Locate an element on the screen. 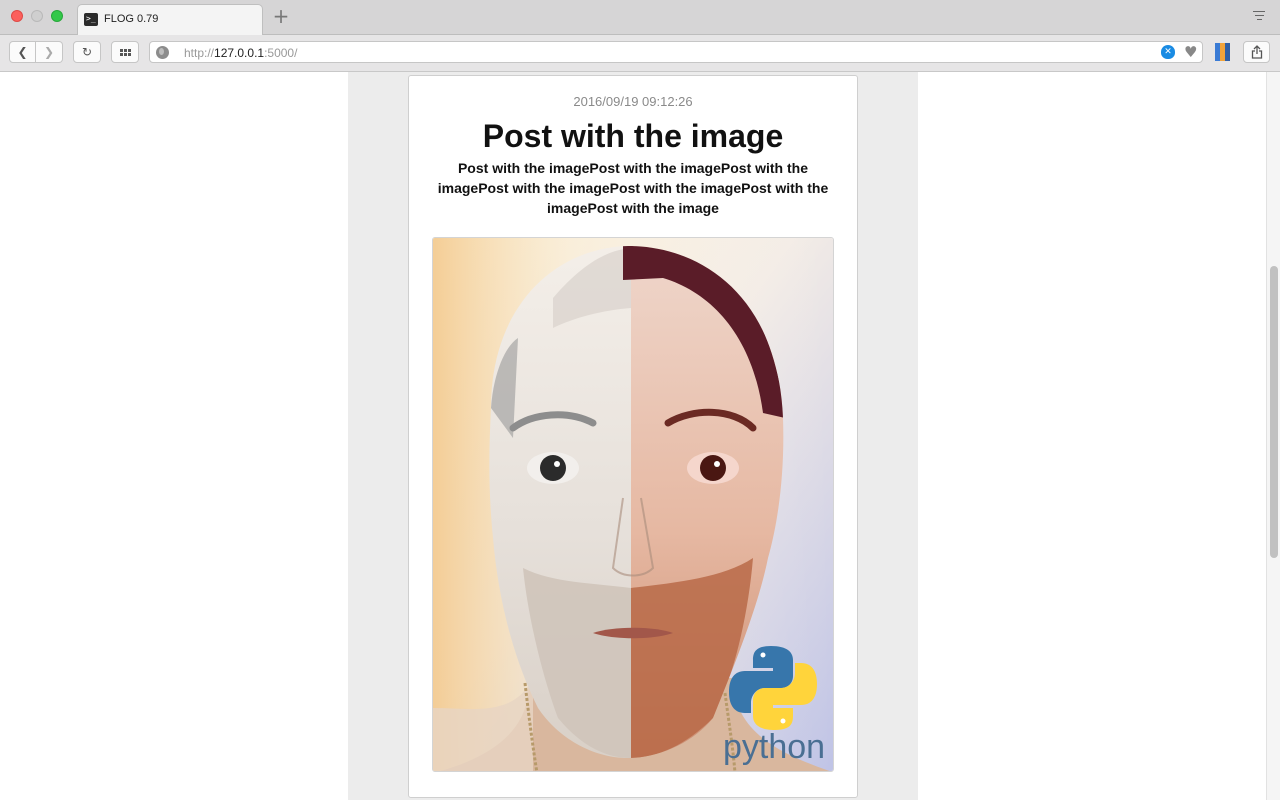 The width and height of the screenshot is (1280, 800). top-sites-button is located at coordinates (125, 52).